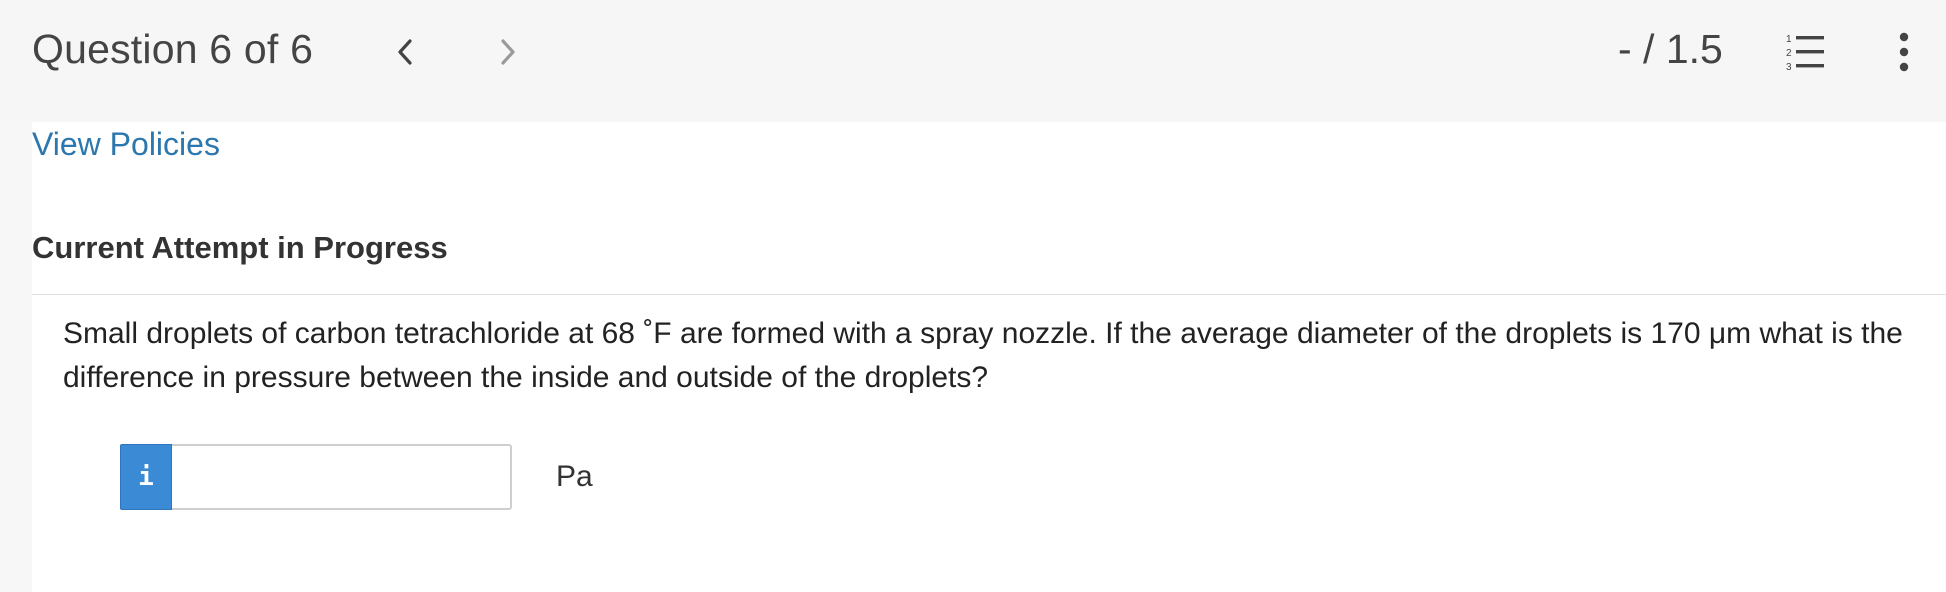 Image resolution: width=1946 pixels, height=592 pixels. I want to click on attempt-heading: Current Attempt in Progress, so click(240, 247).